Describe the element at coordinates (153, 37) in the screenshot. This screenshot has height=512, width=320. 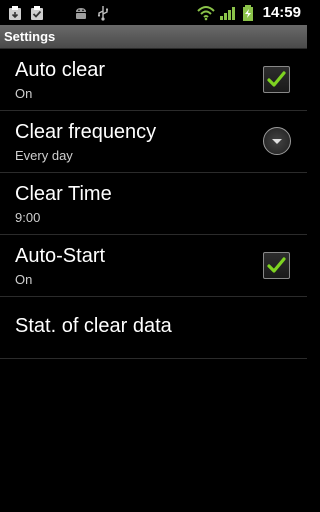
I see `title-bar: Settings` at that location.